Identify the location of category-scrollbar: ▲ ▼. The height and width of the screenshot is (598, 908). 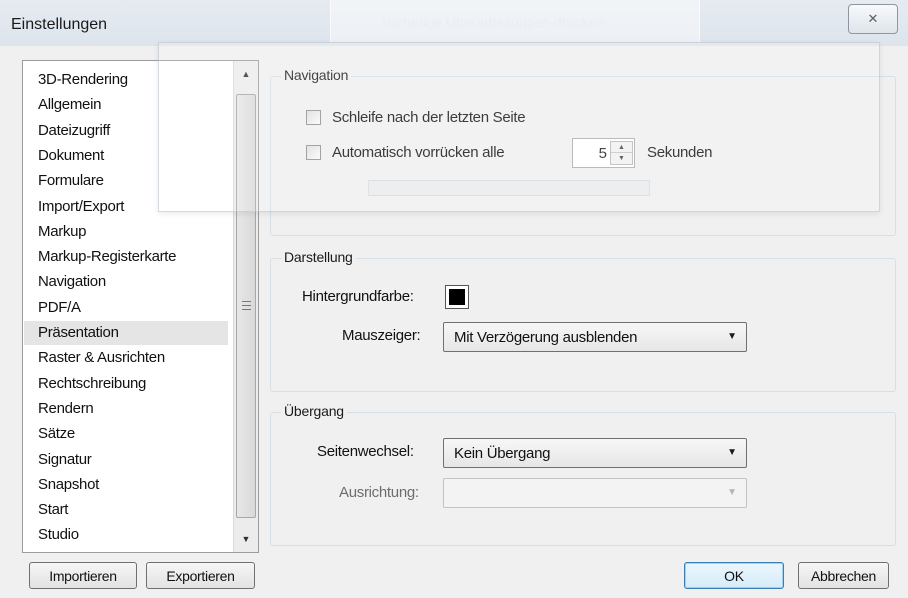
(245, 306).